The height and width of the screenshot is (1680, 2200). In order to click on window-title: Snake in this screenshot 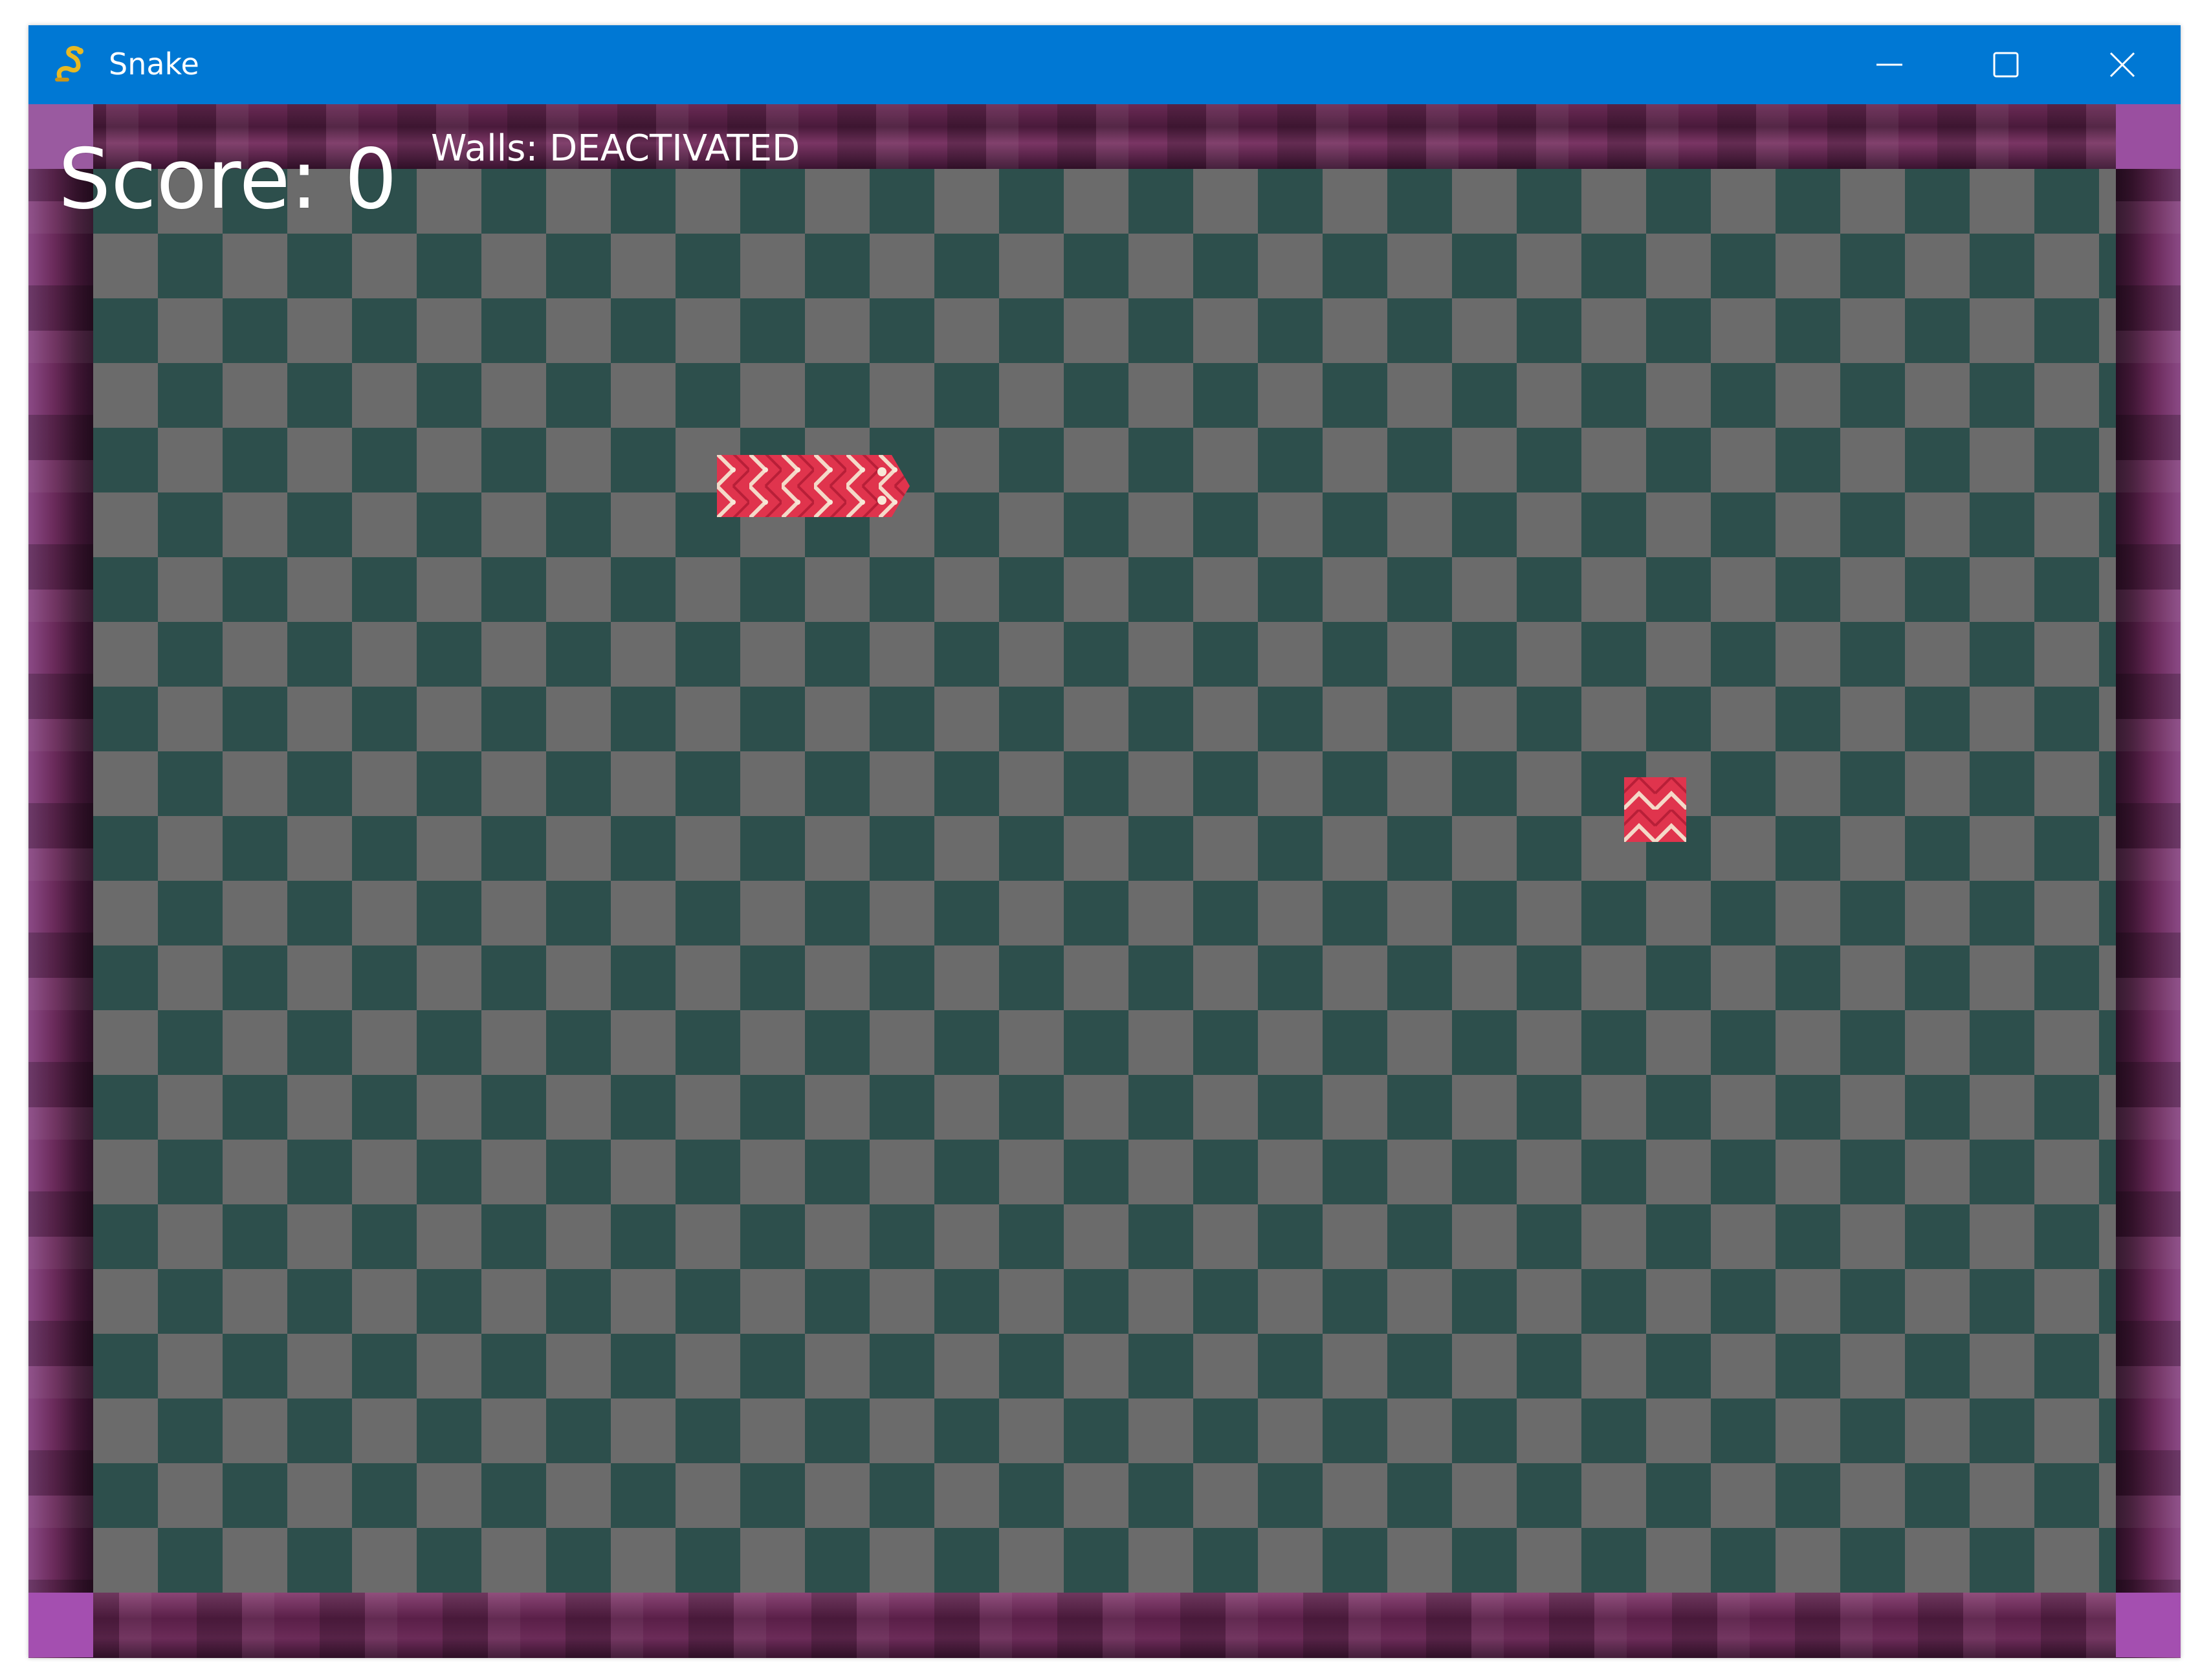, I will do `click(154, 64)`.